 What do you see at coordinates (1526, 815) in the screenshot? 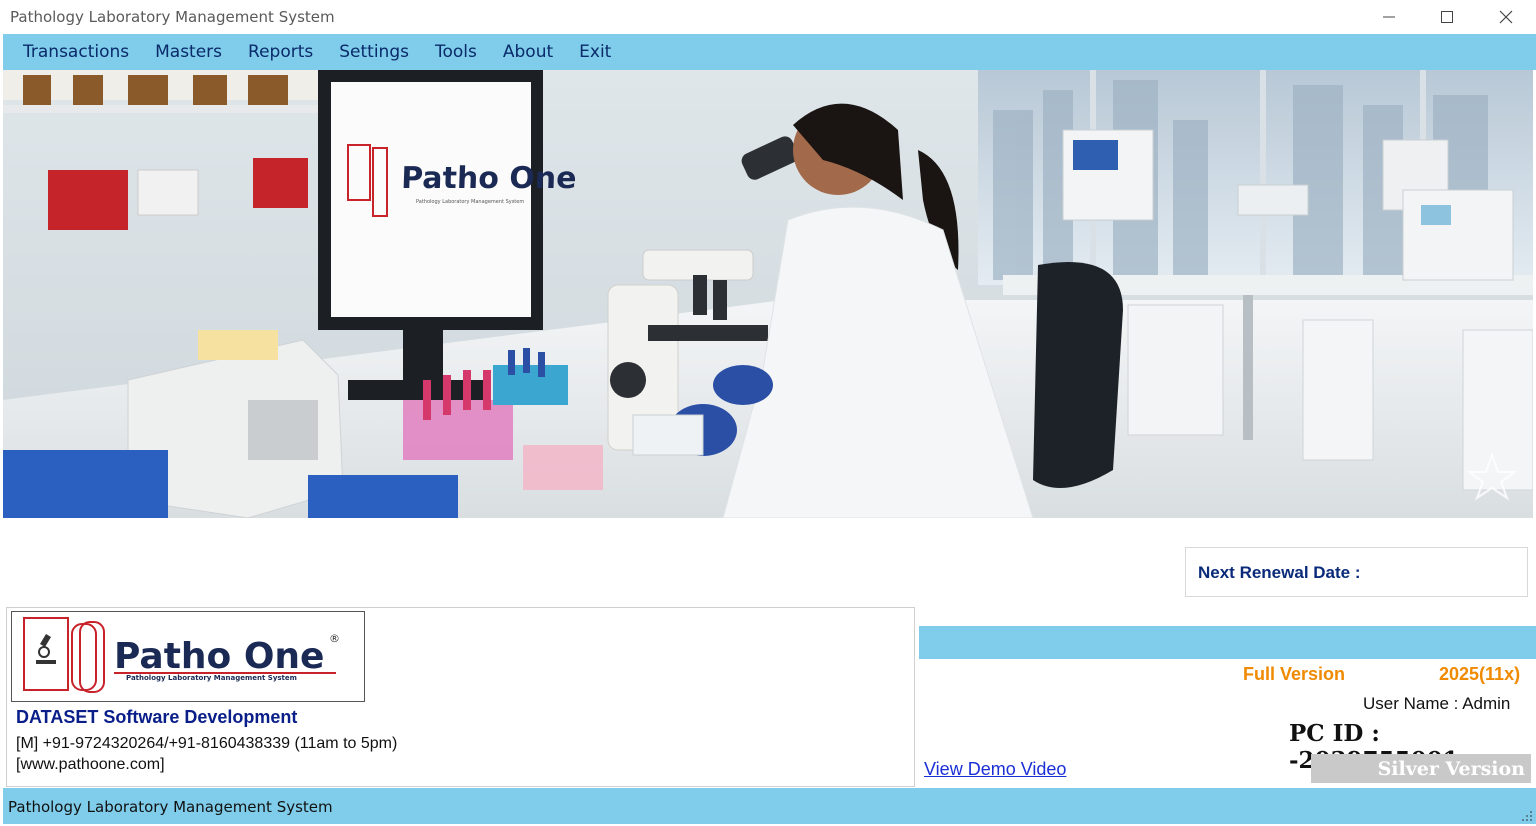
I see `resize-grip-icon` at bounding box center [1526, 815].